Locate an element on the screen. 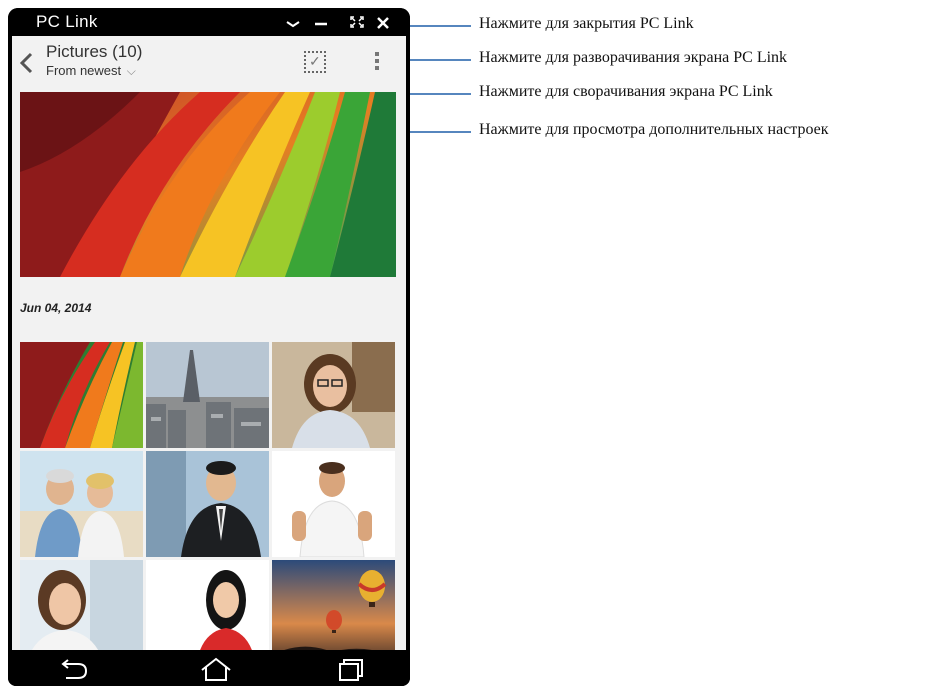 The width and height of the screenshot is (945, 686). app-header: Pictures (10) From newest ⌵ ✓ is located at coordinates (209, 64).